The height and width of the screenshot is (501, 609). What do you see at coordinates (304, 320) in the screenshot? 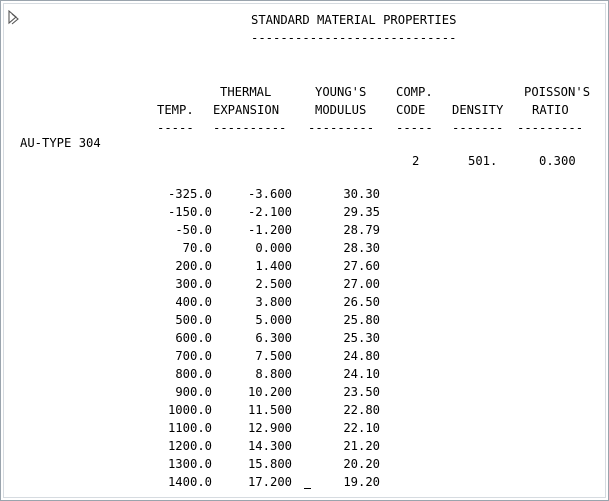
I see `table-row: 500.0 5.000 25.80` at bounding box center [304, 320].